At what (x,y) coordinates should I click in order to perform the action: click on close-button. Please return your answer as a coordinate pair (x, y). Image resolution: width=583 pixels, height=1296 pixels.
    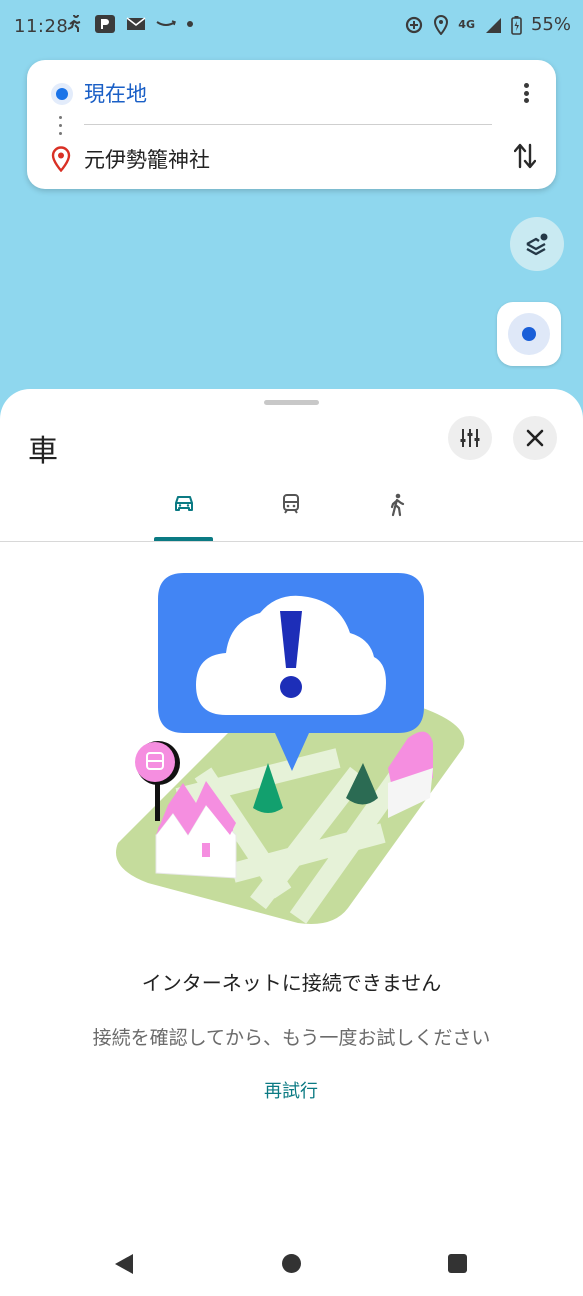
    Looking at the image, I should click on (535, 438).